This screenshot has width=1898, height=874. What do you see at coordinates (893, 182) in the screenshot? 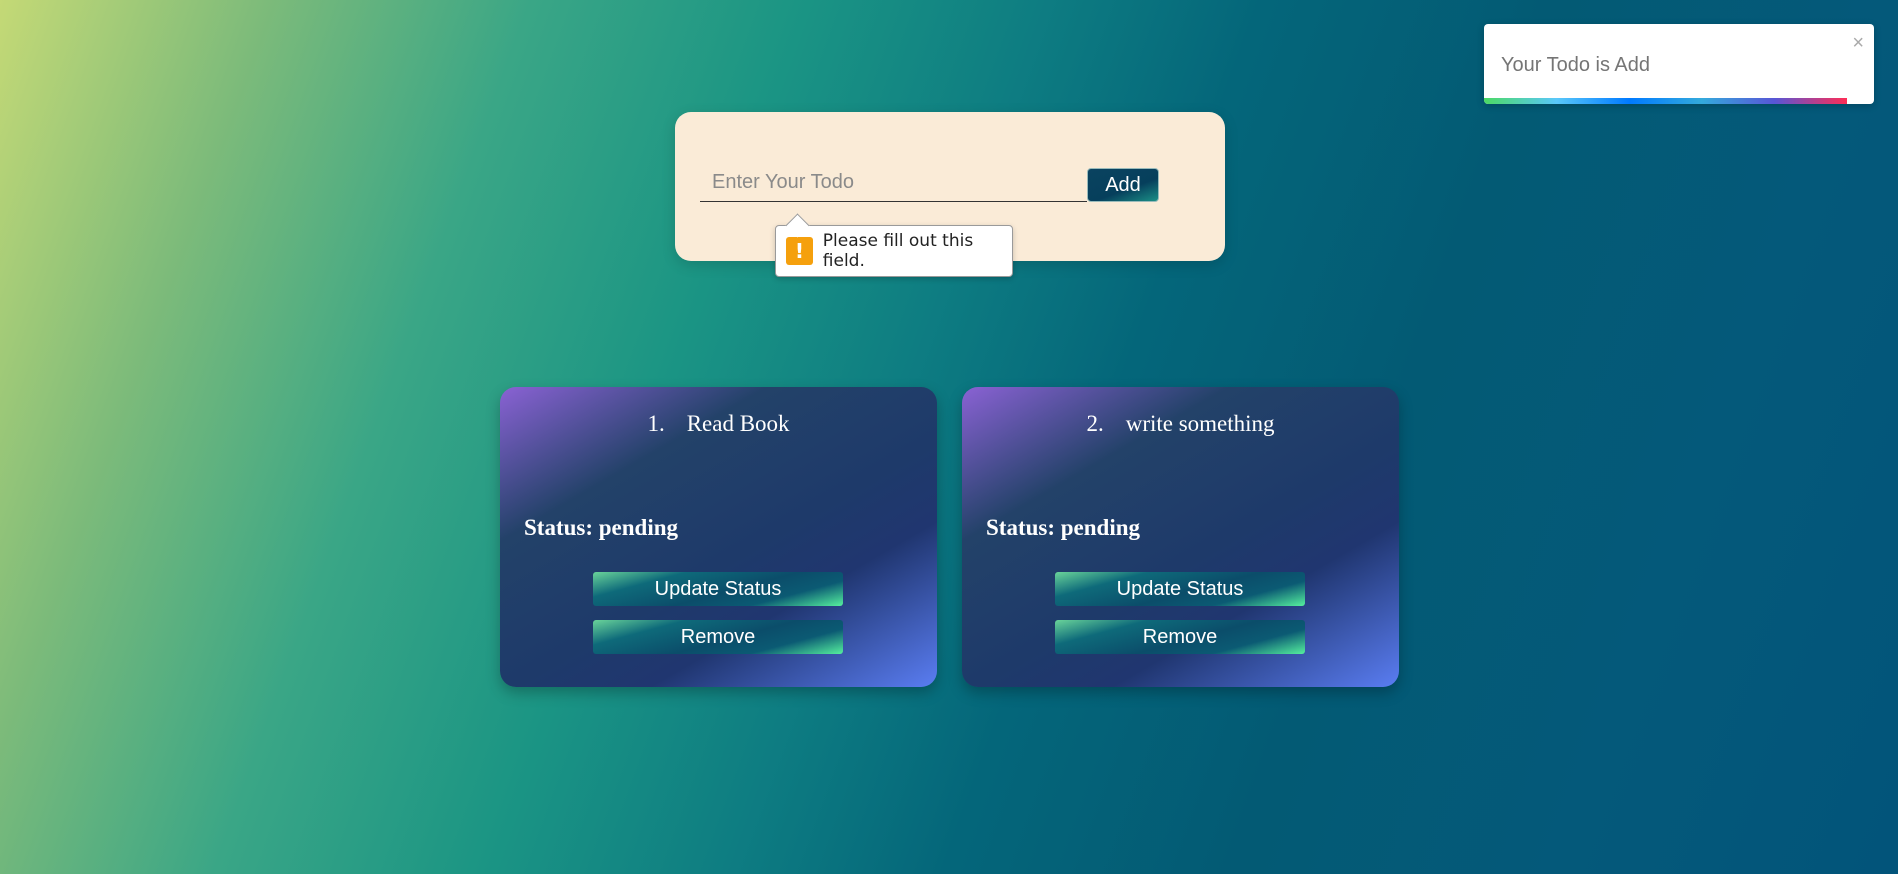
I see `todo-input` at bounding box center [893, 182].